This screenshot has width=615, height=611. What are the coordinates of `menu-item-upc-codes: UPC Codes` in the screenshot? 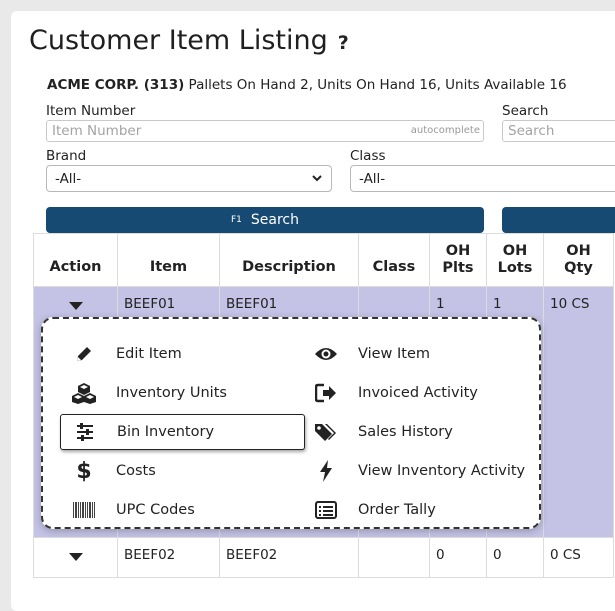 It's located at (192, 510).